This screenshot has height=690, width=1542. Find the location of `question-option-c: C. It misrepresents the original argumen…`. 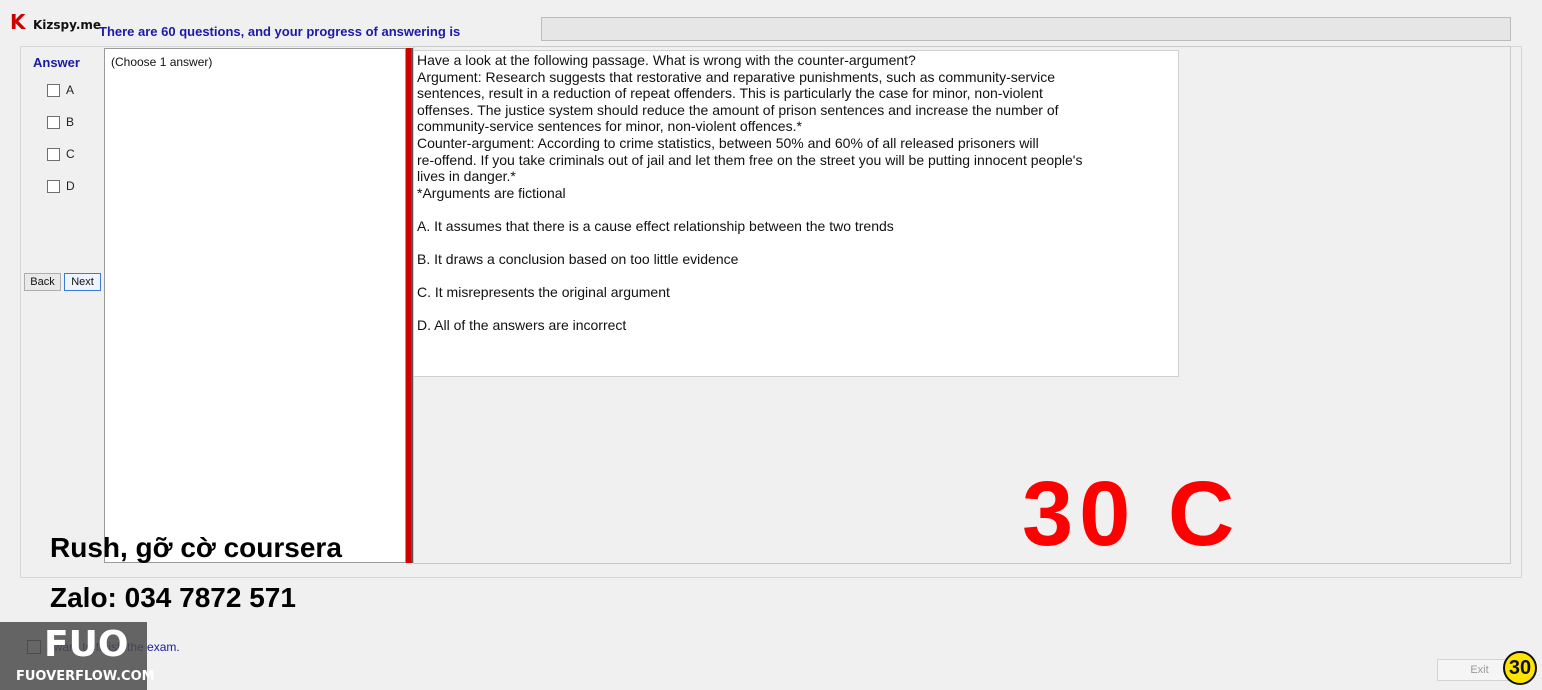

question-option-c: C. It misrepresents the original argumen… is located at coordinates (543, 292).